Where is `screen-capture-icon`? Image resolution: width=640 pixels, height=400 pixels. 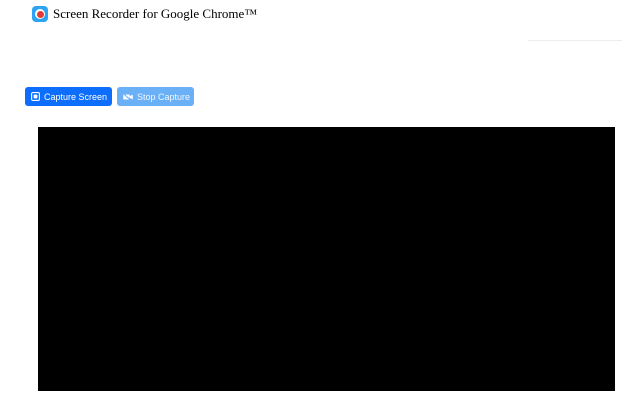 screen-capture-icon is located at coordinates (35, 97).